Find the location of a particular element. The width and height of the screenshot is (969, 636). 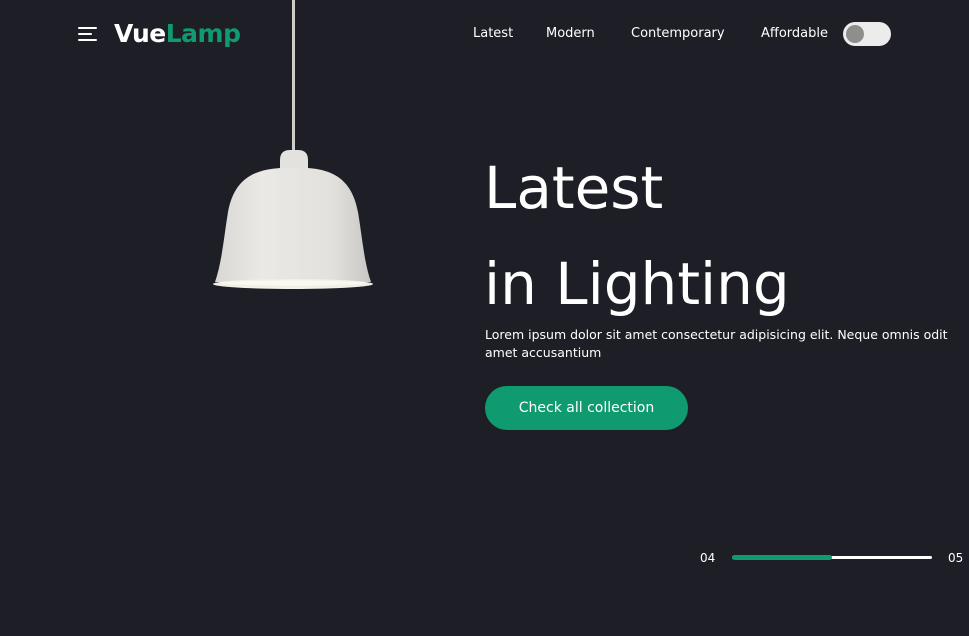

slide-total-number: 05 is located at coordinates (956, 558).